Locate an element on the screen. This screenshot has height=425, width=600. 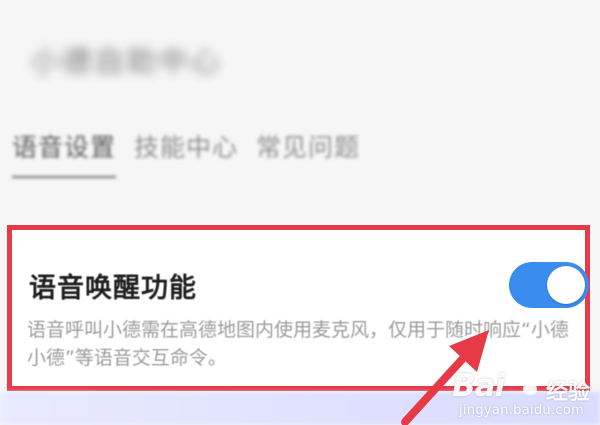
bottom-gradient is located at coordinates (300, 408).